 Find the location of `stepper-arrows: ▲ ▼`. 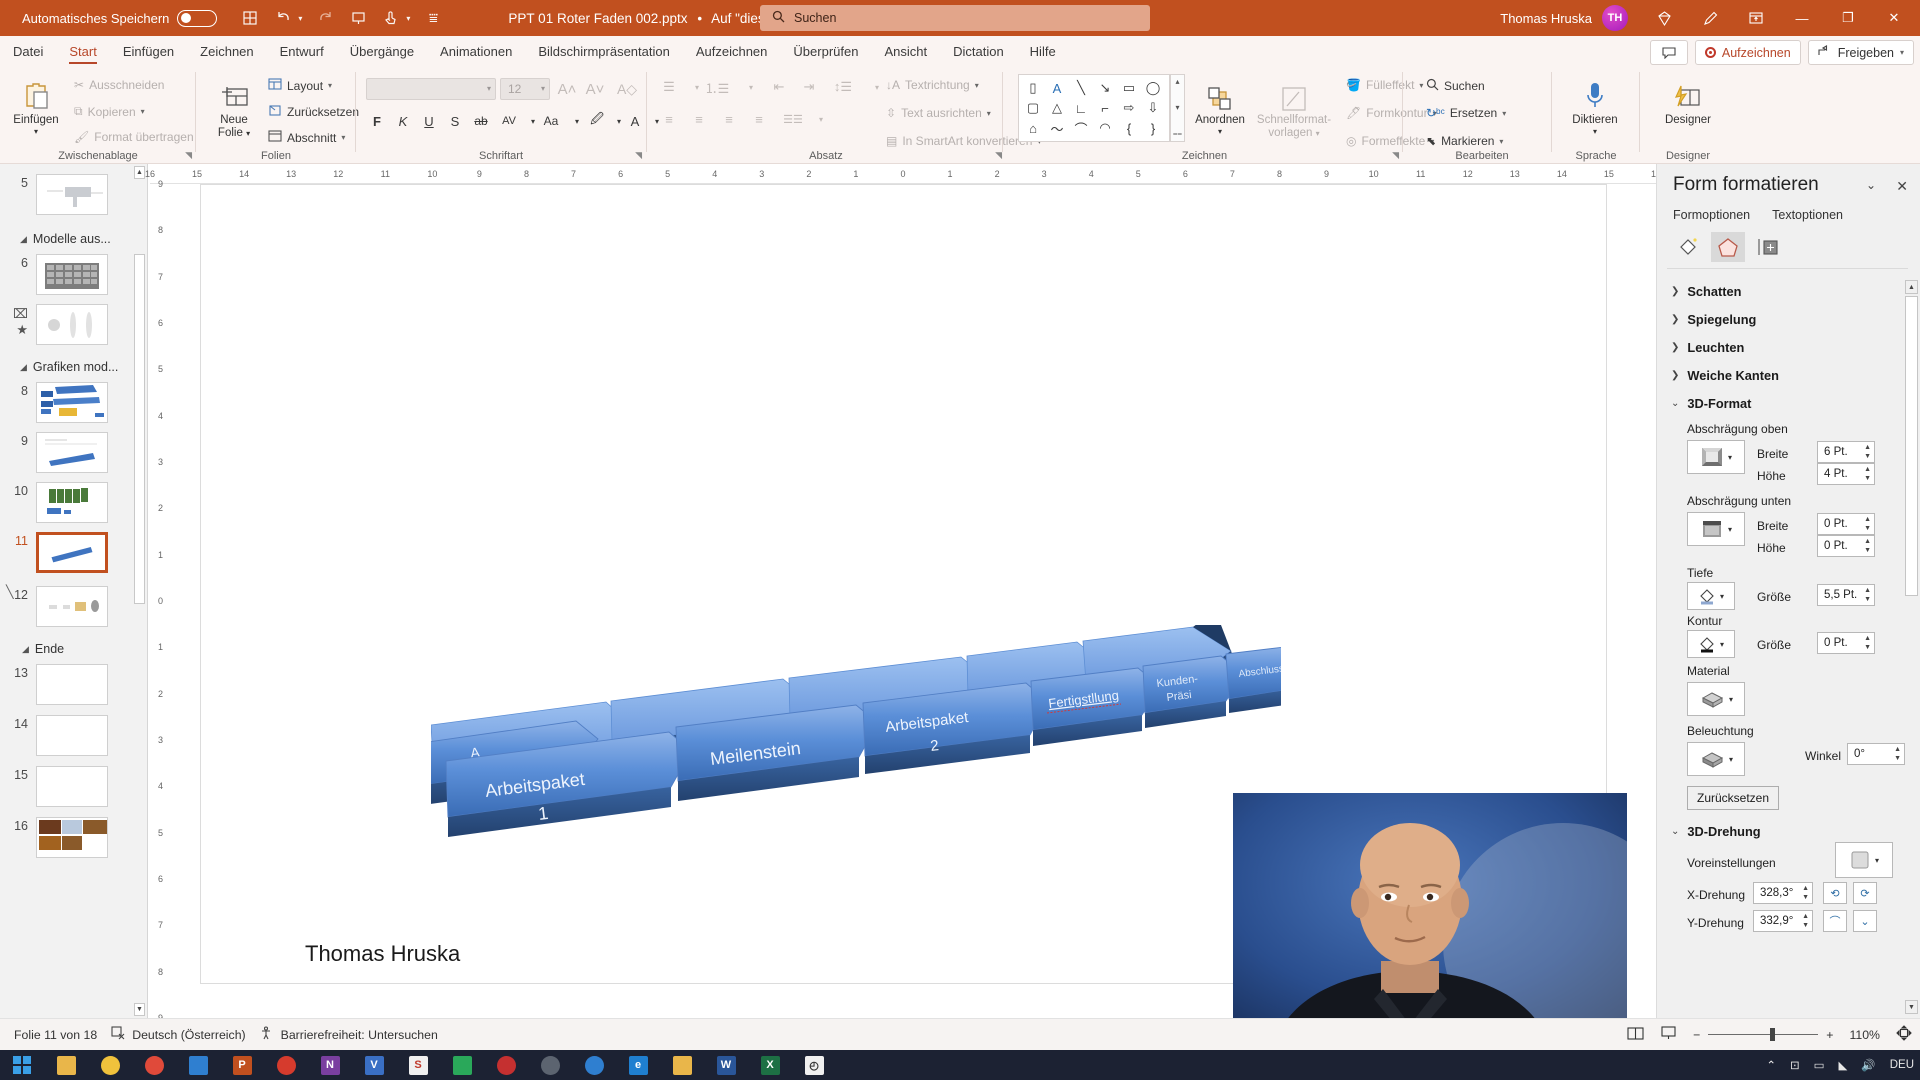

stepper-arrows: ▲ ▼ is located at coordinates (1867, 643).